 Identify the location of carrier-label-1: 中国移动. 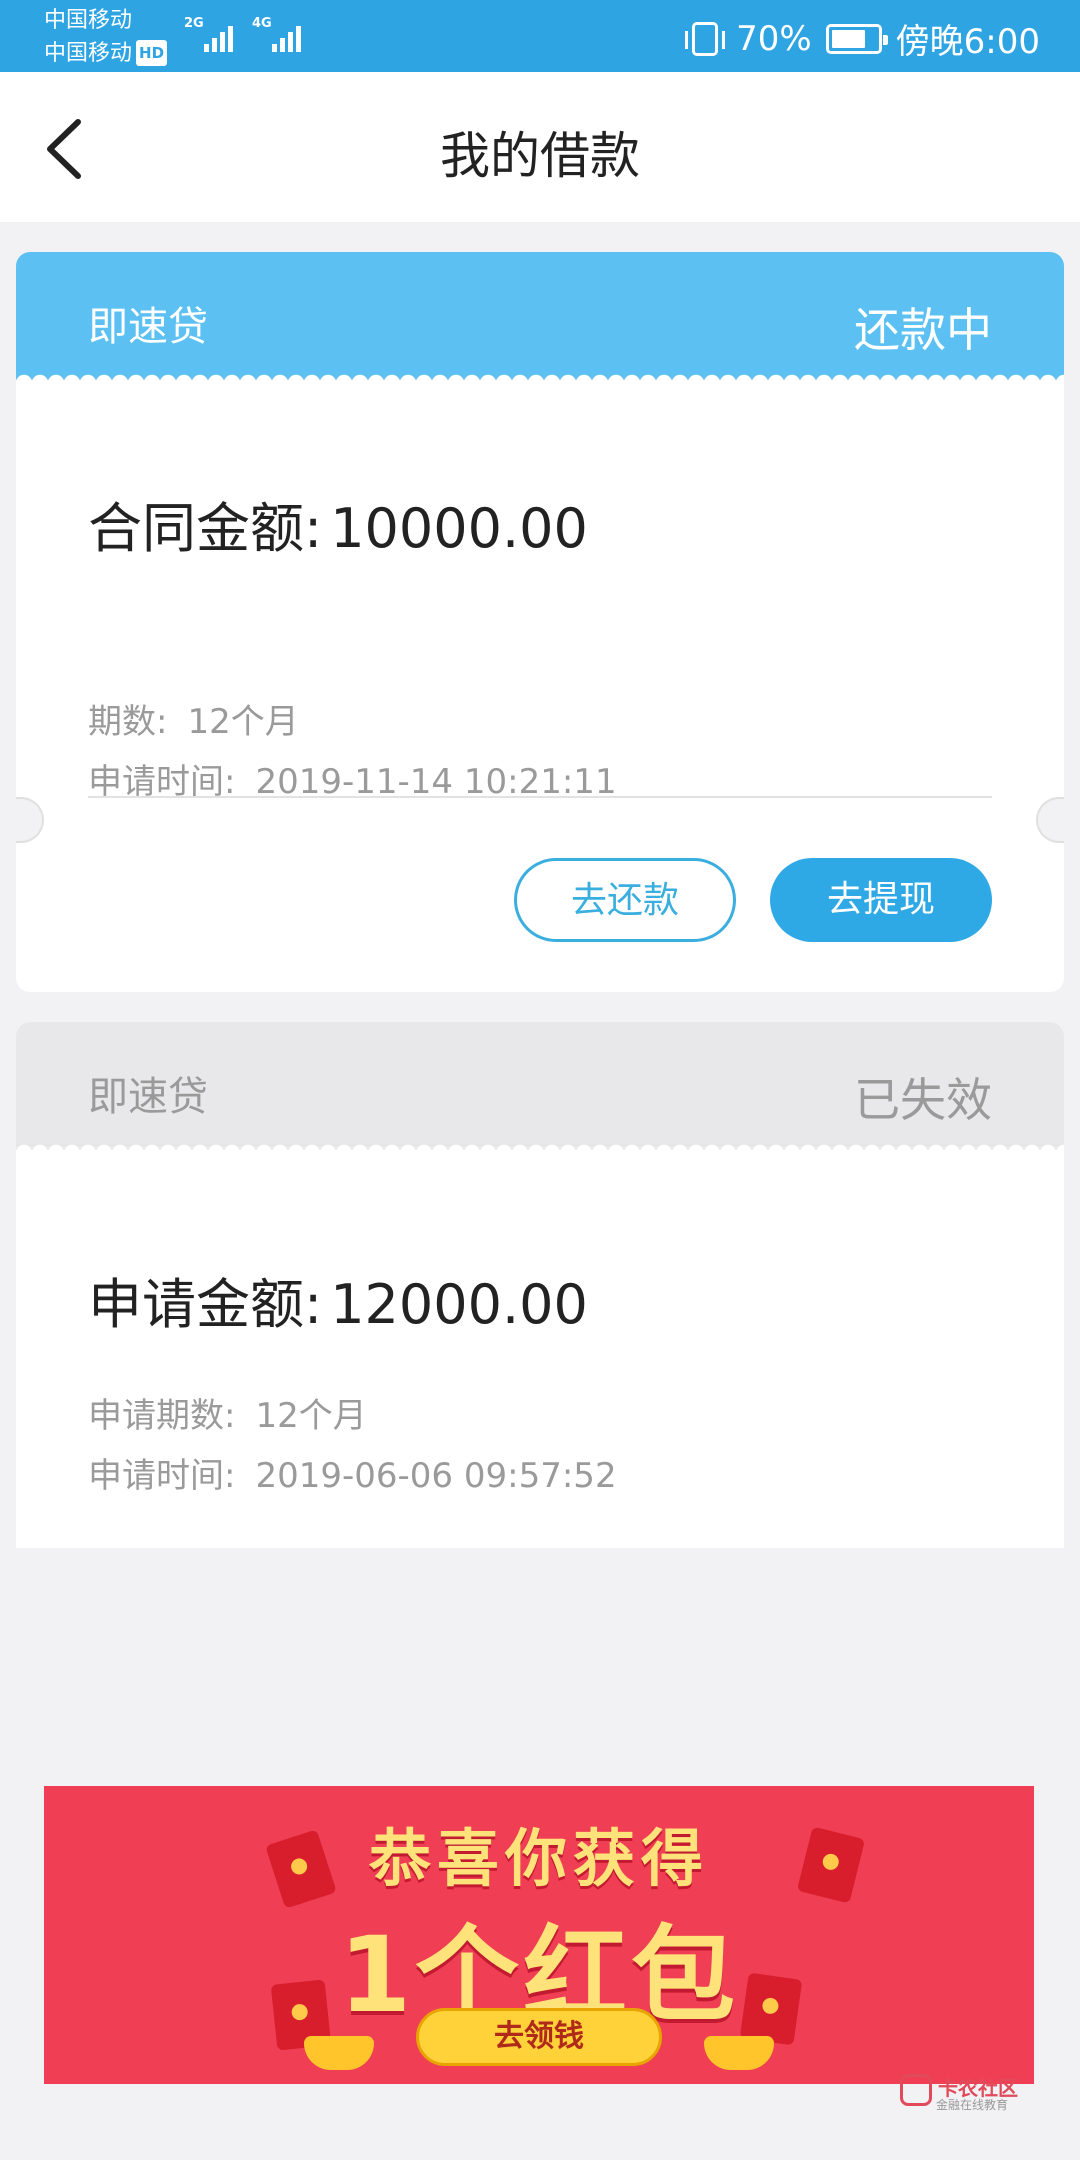
(88, 20).